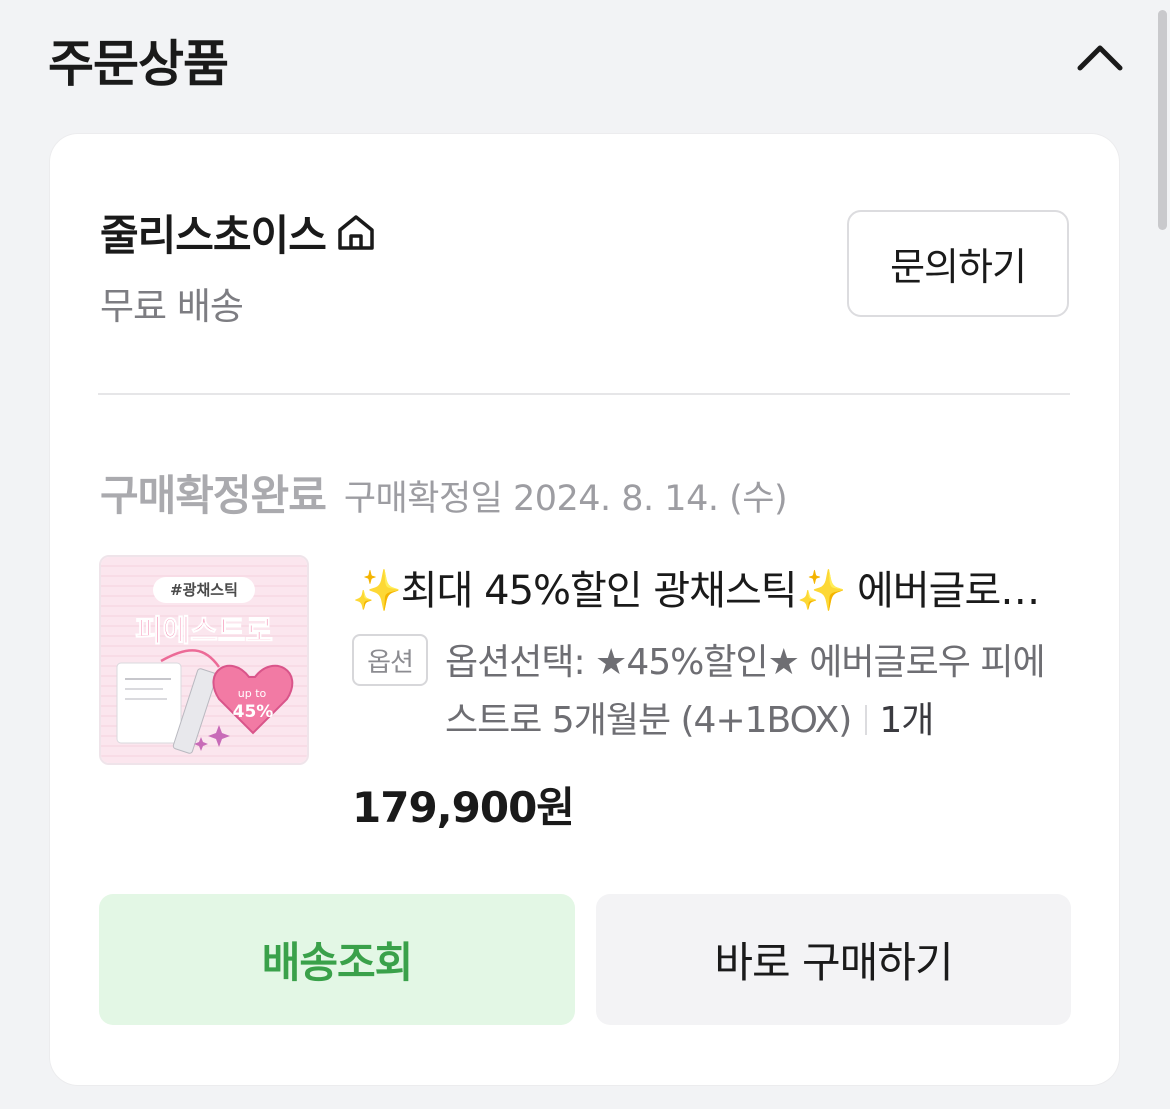 This screenshot has width=1170, height=1109. What do you see at coordinates (866, 720) in the screenshot?
I see `option-separator` at bounding box center [866, 720].